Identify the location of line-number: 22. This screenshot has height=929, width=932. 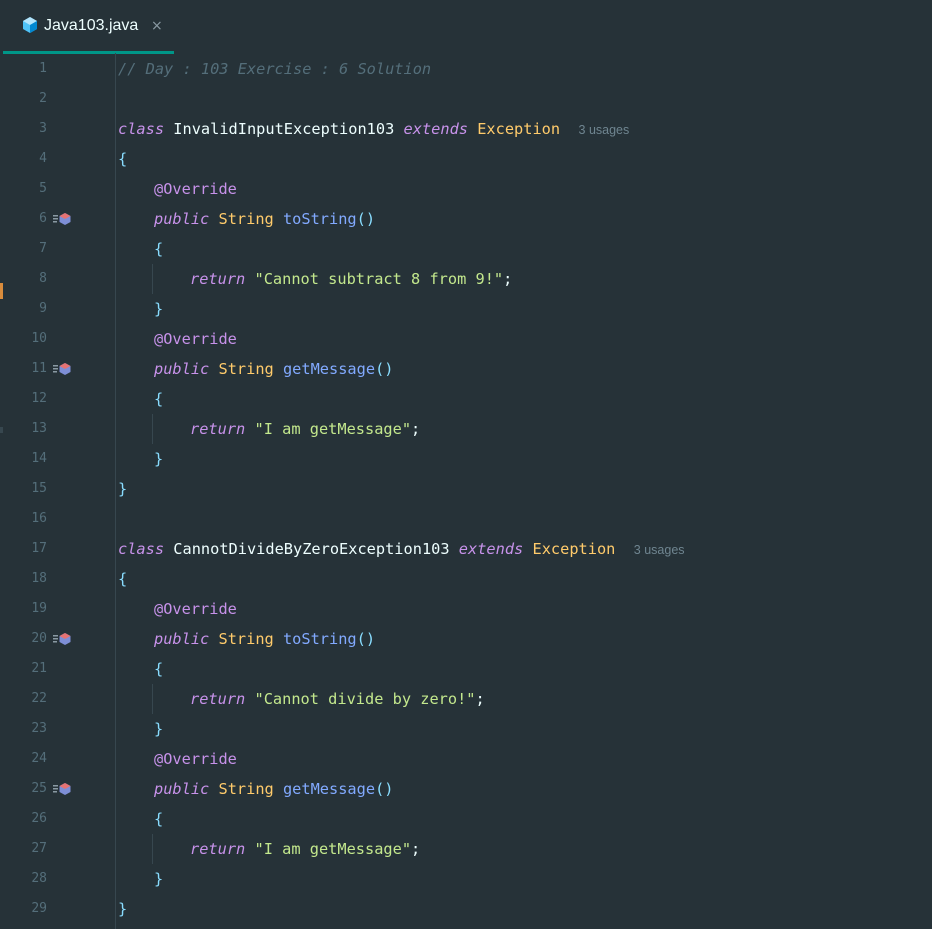
(39, 698).